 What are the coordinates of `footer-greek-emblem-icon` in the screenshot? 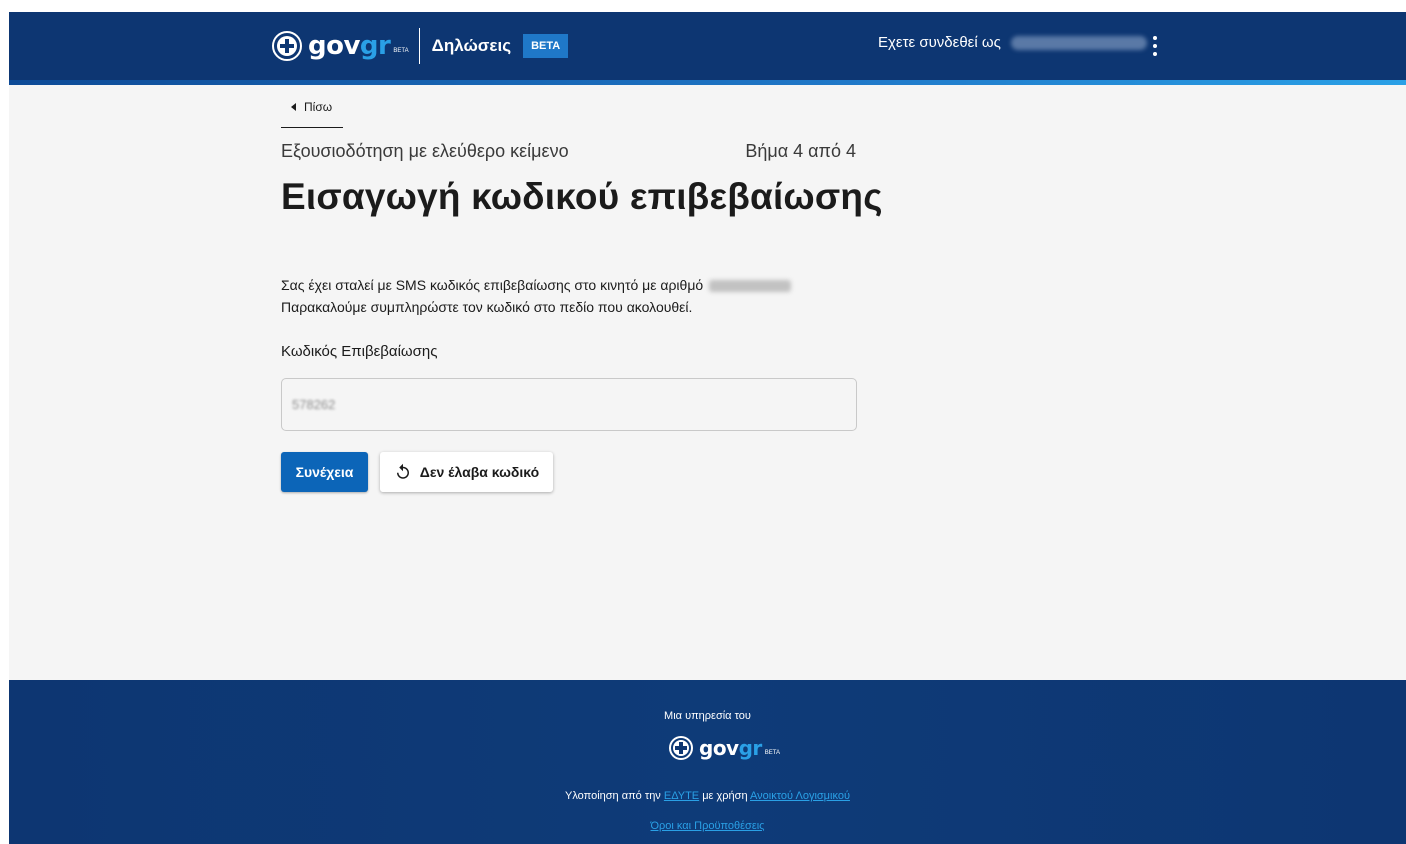 It's located at (681, 748).